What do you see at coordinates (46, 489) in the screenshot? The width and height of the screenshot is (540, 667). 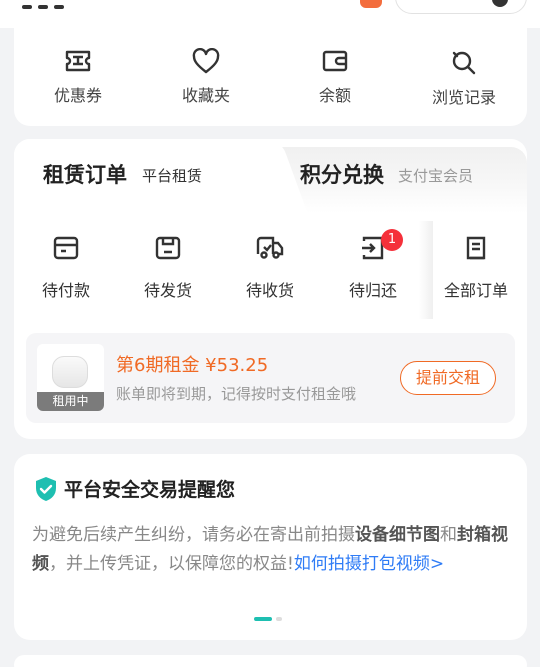 I see `shield-check-icon` at bounding box center [46, 489].